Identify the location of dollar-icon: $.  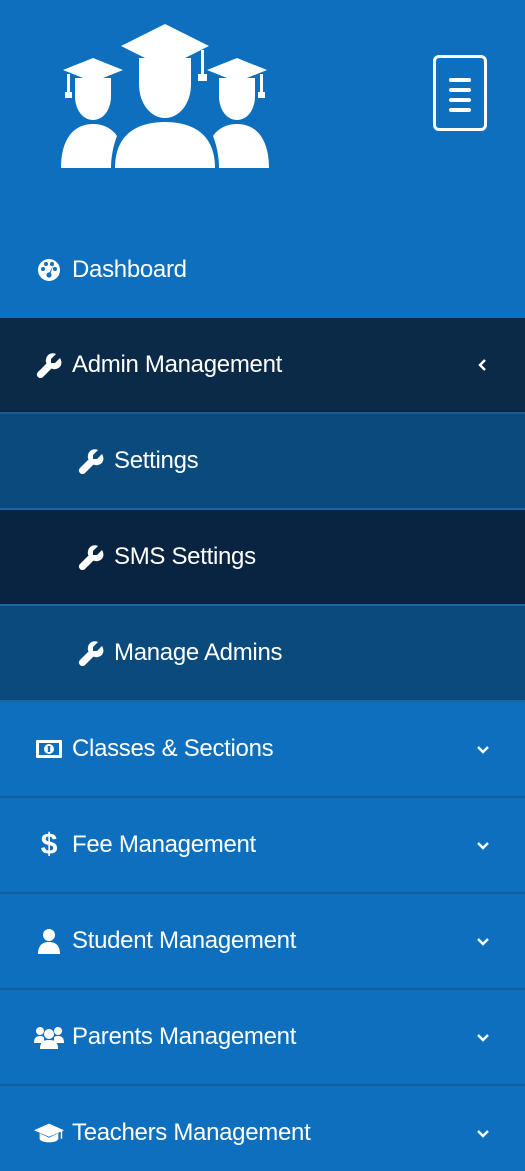
(49, 844).